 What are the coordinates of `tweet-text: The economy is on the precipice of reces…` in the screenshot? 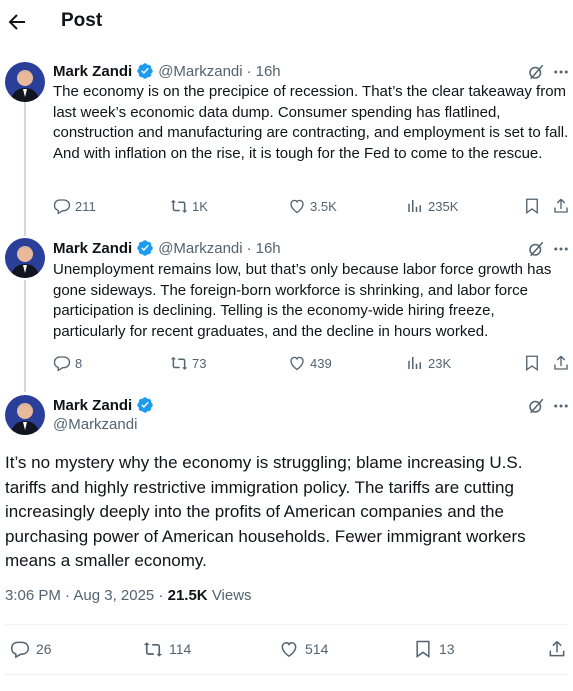 It's located at (311, 122).